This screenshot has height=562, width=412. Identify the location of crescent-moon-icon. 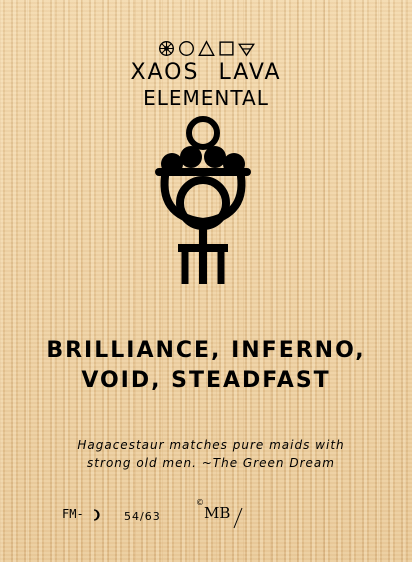
(96, 514).